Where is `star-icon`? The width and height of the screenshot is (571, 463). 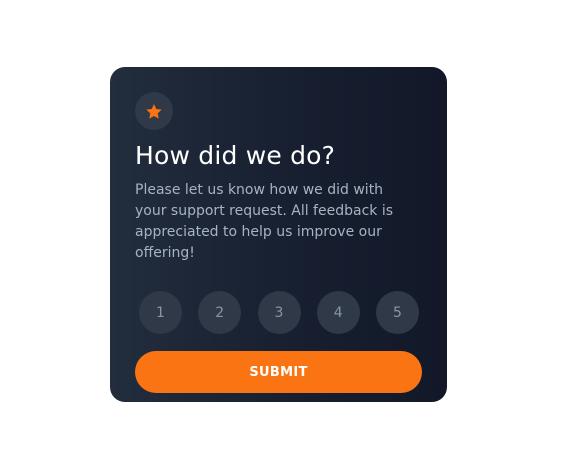 star-icon is located at coordinates (154, 111).